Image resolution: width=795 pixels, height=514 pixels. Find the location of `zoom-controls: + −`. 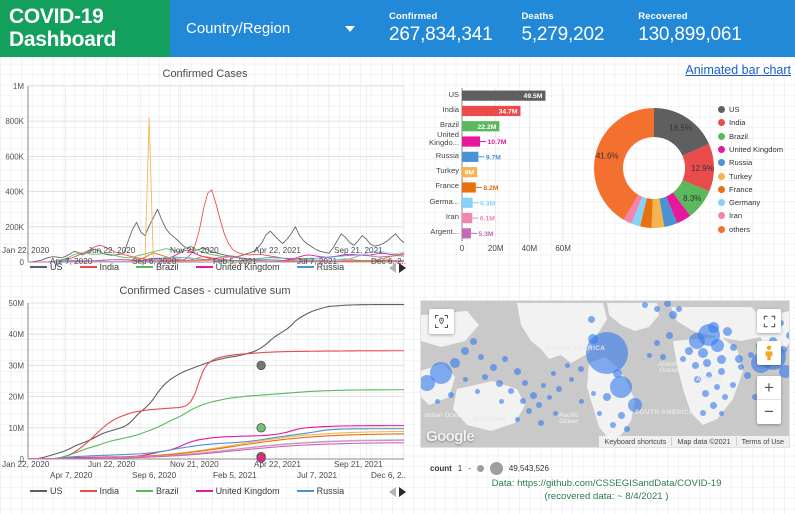

zoom-controls: + − is located at coordinates (769, 400).